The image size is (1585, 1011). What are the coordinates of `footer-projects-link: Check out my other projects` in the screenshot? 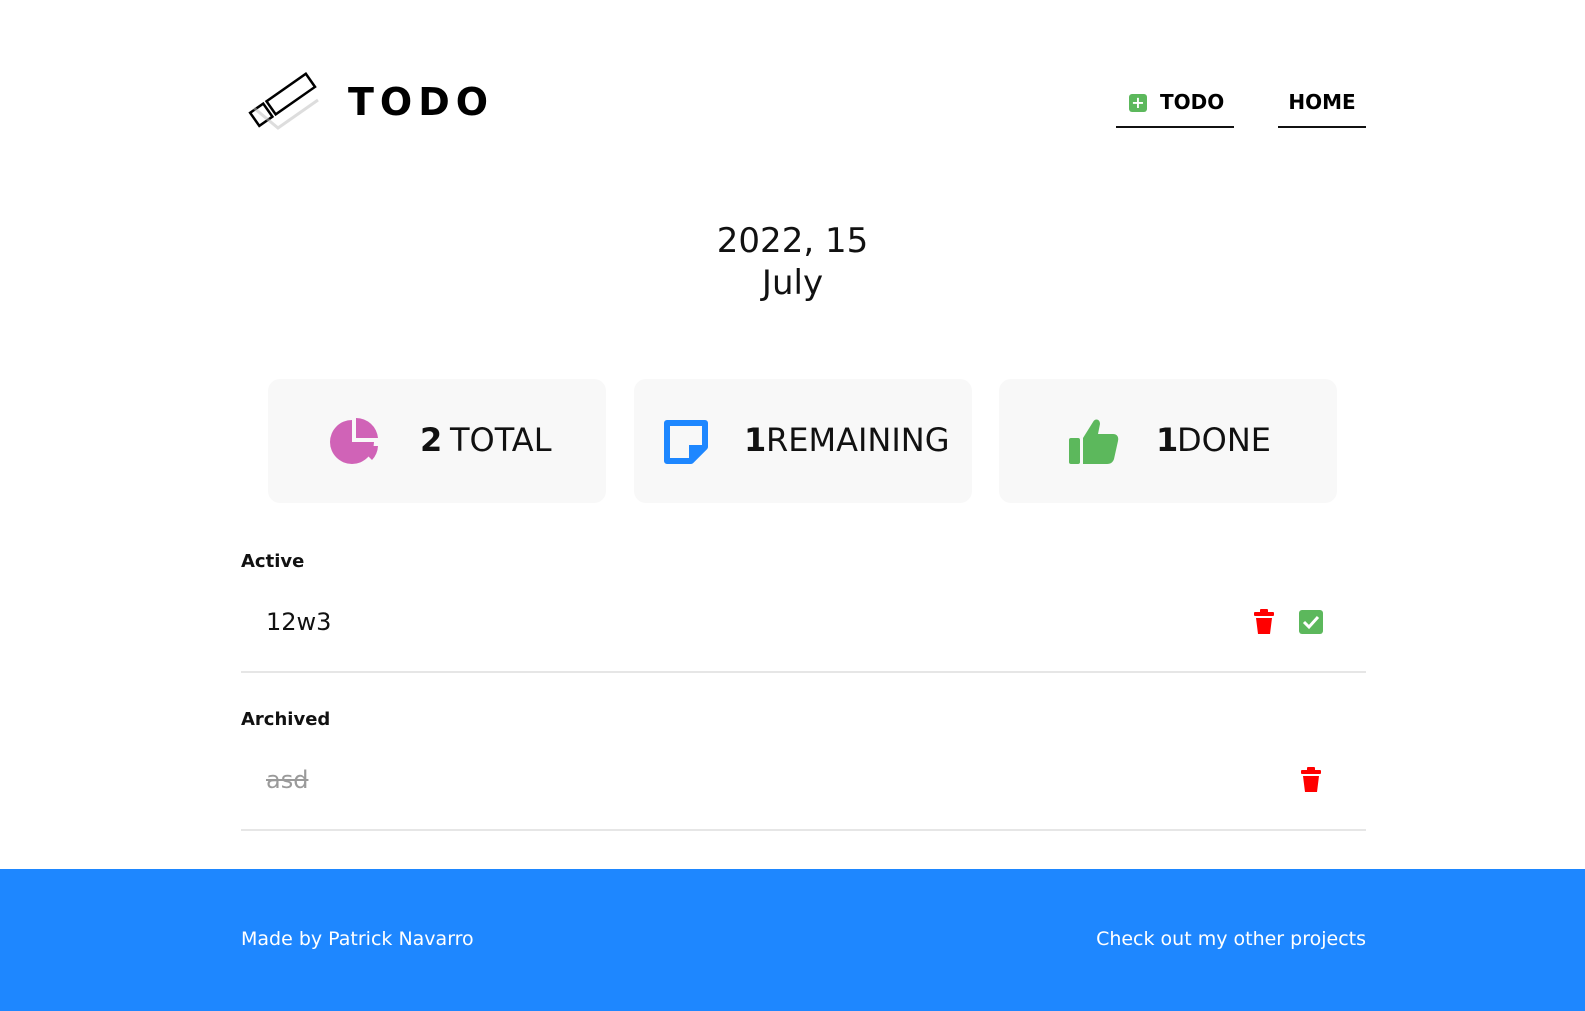 It's located at (1231, 939).